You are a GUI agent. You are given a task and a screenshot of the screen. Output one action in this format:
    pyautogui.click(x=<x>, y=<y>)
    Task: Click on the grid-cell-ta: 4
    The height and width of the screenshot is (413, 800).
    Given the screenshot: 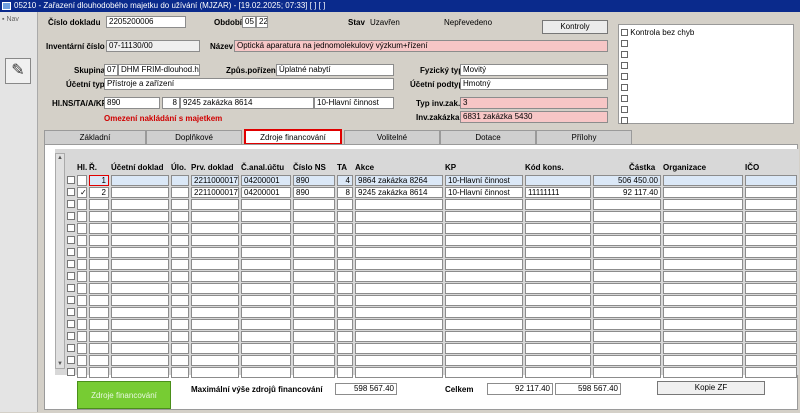 What is the action you would take?
    pyautogui.click(x=345, y=180)
    